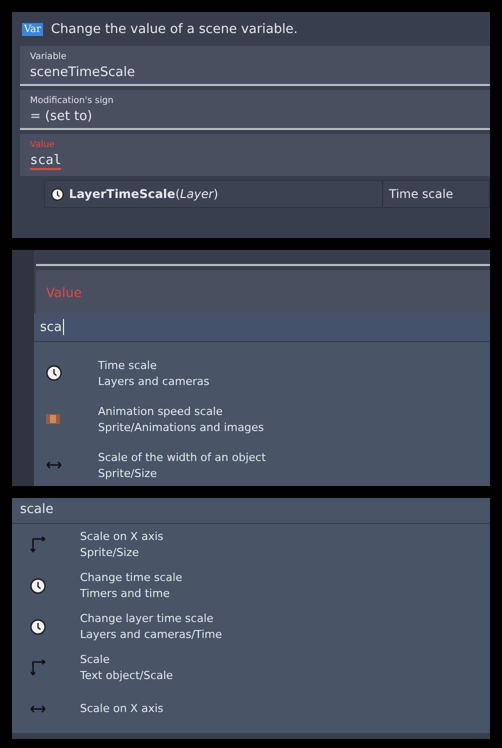 This screenshot has width=502, height=748. I want to click on item-title: Time scale, so click(154, 365).